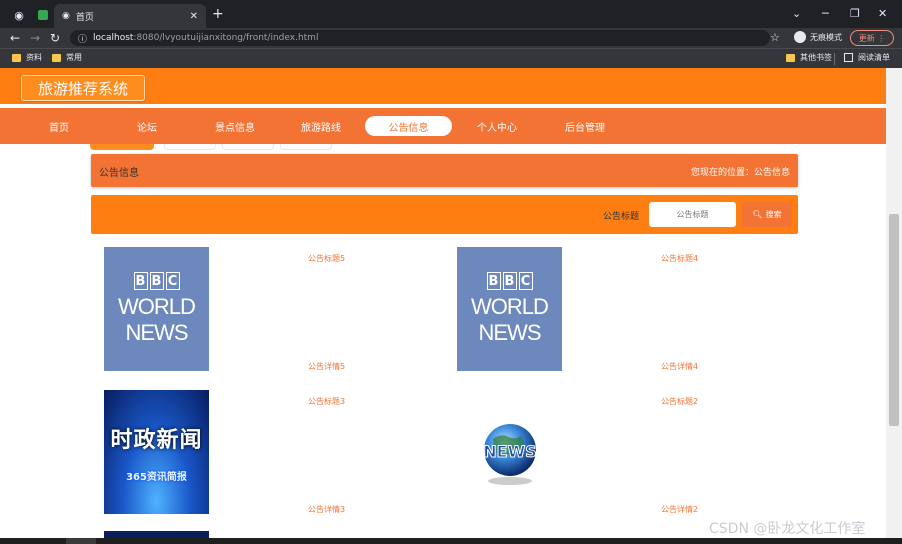 Image resolution: width=902 pixels, height=544 pixels. What do you see at coordinates (194, 16) in the screenshot?
I see `close-icon: ✕` at bounding box center [194, 16].